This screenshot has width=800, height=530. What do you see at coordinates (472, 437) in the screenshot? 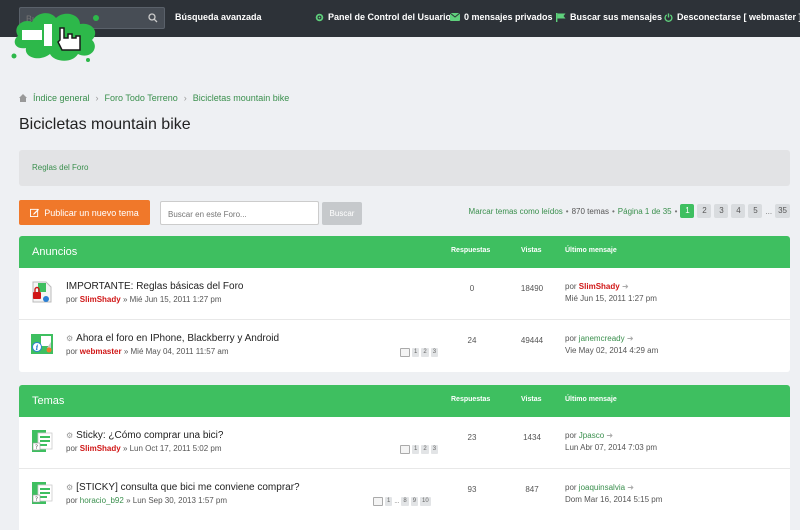
I see `reply-count: 23` at bounding box center [472, 437].